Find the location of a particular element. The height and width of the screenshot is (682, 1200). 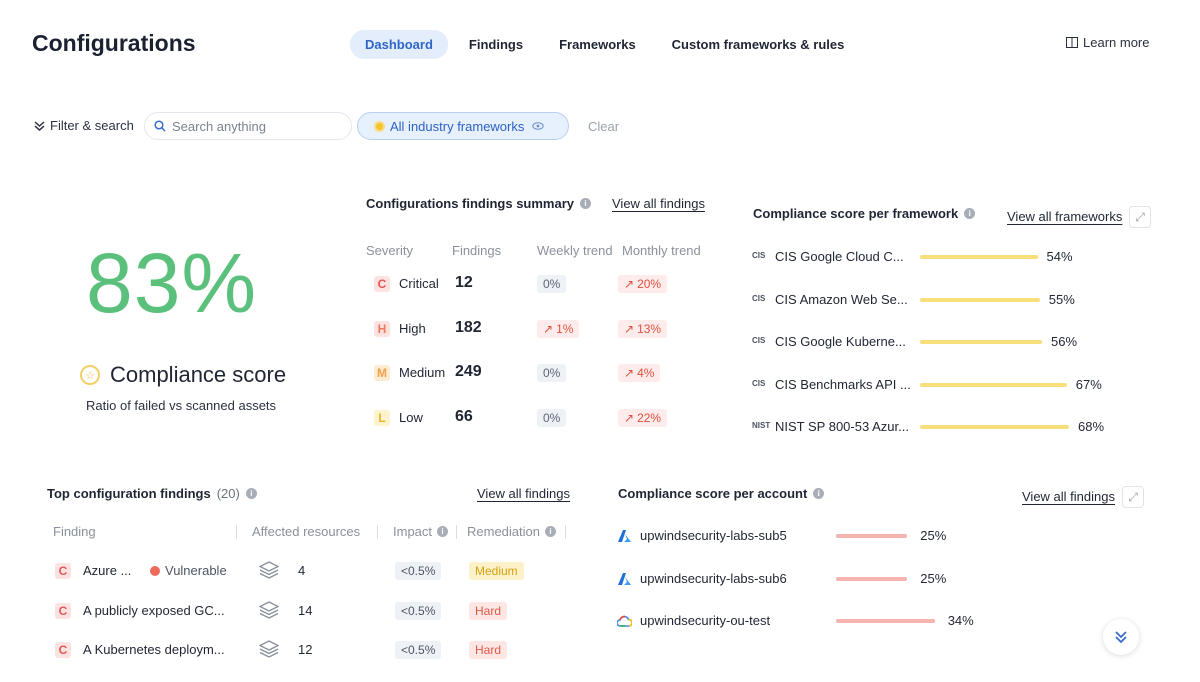

weekly-trend-value: 1% is located at coordinates (565, 328).